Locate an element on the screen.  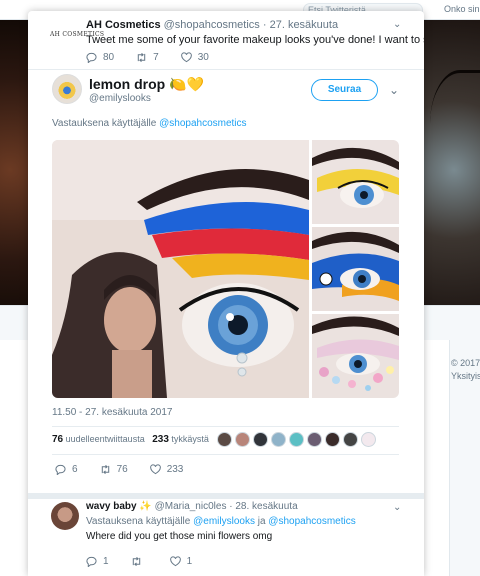
background-footer: © 2017 T Yksityisy is located at coordinates (465, 370).